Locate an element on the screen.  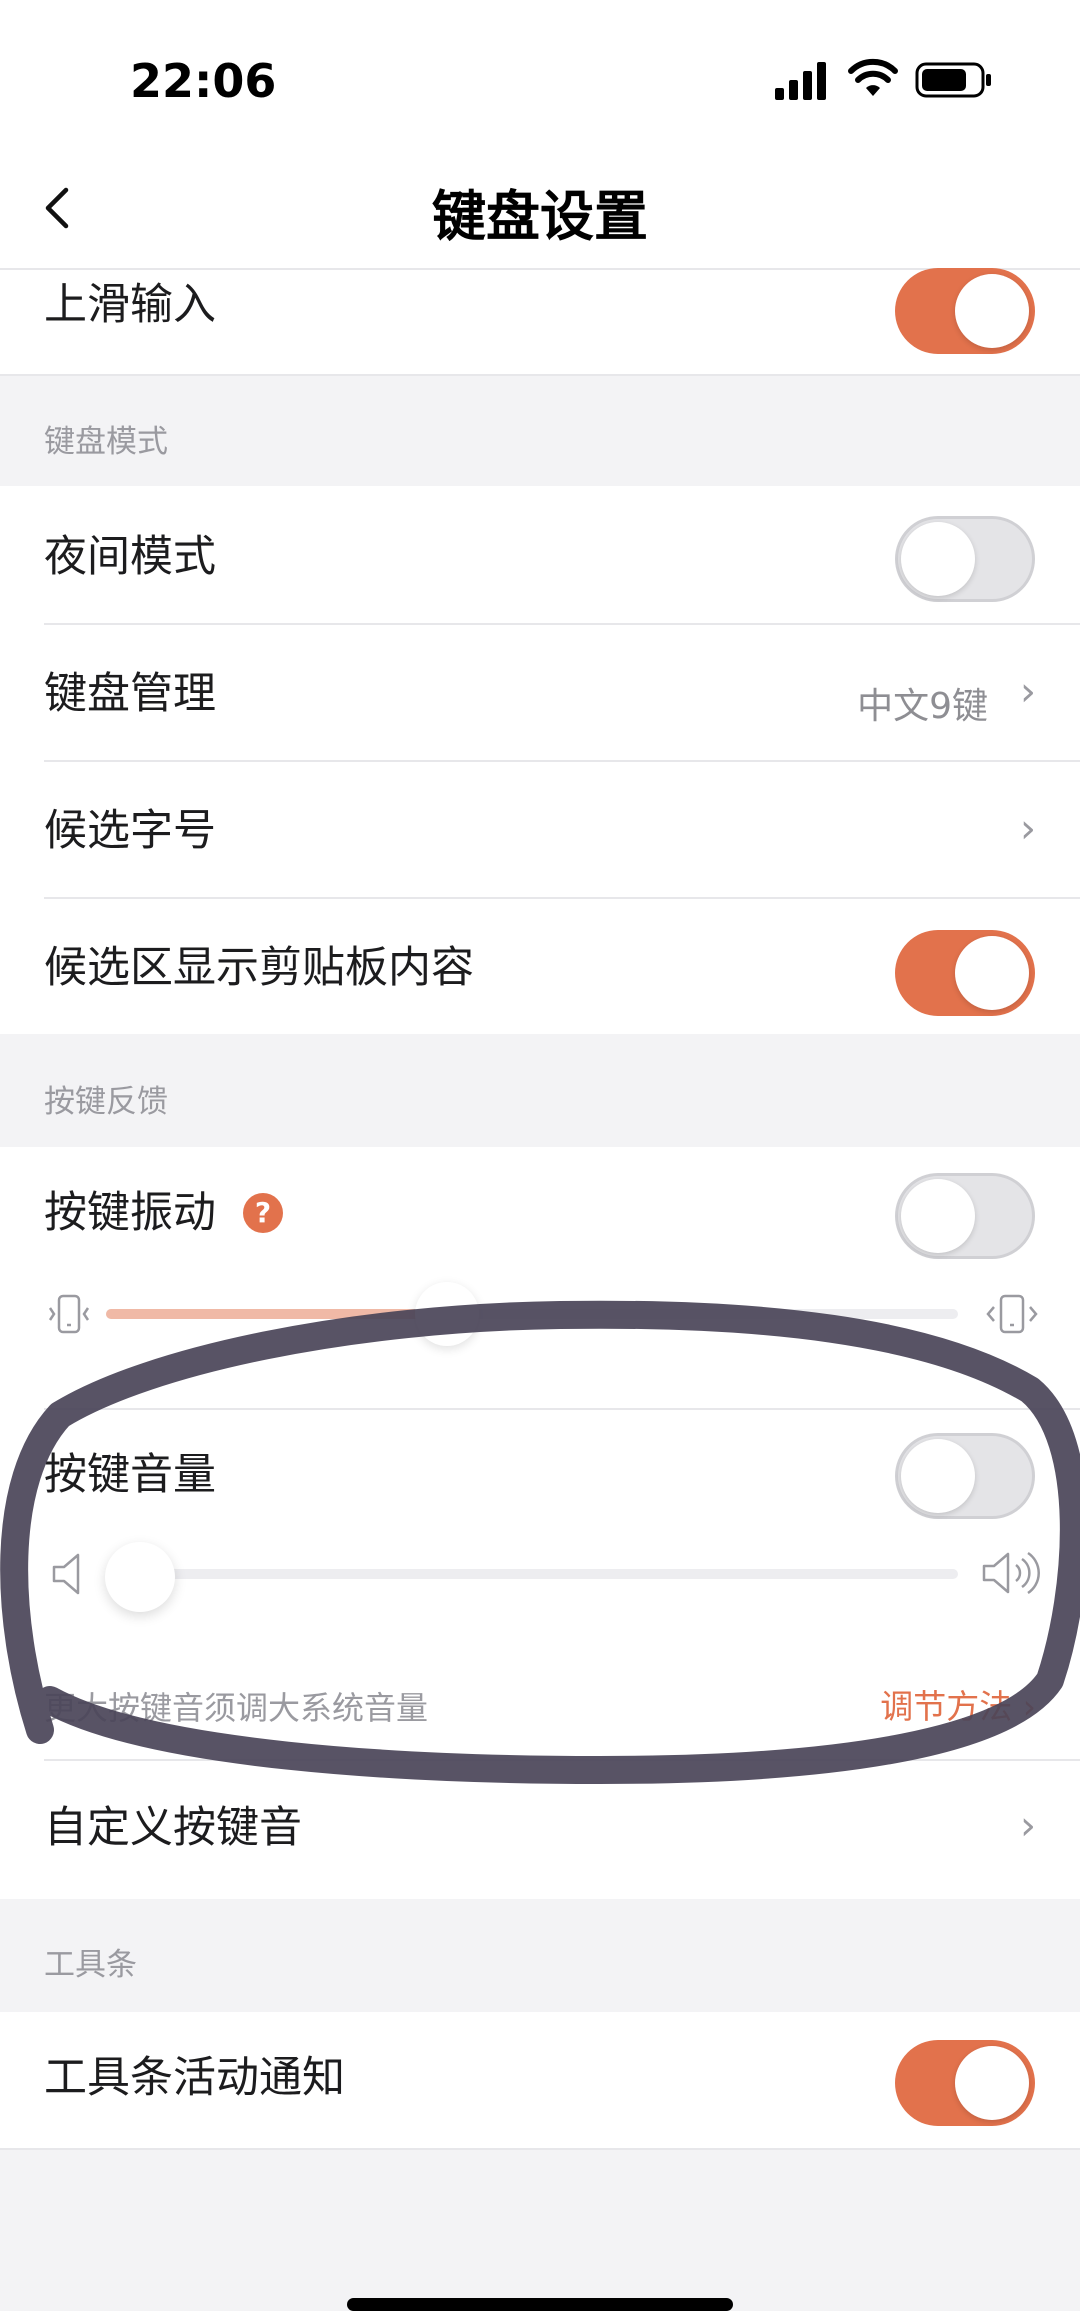
swipe-input-toggle is located at coordinates (965, 311).